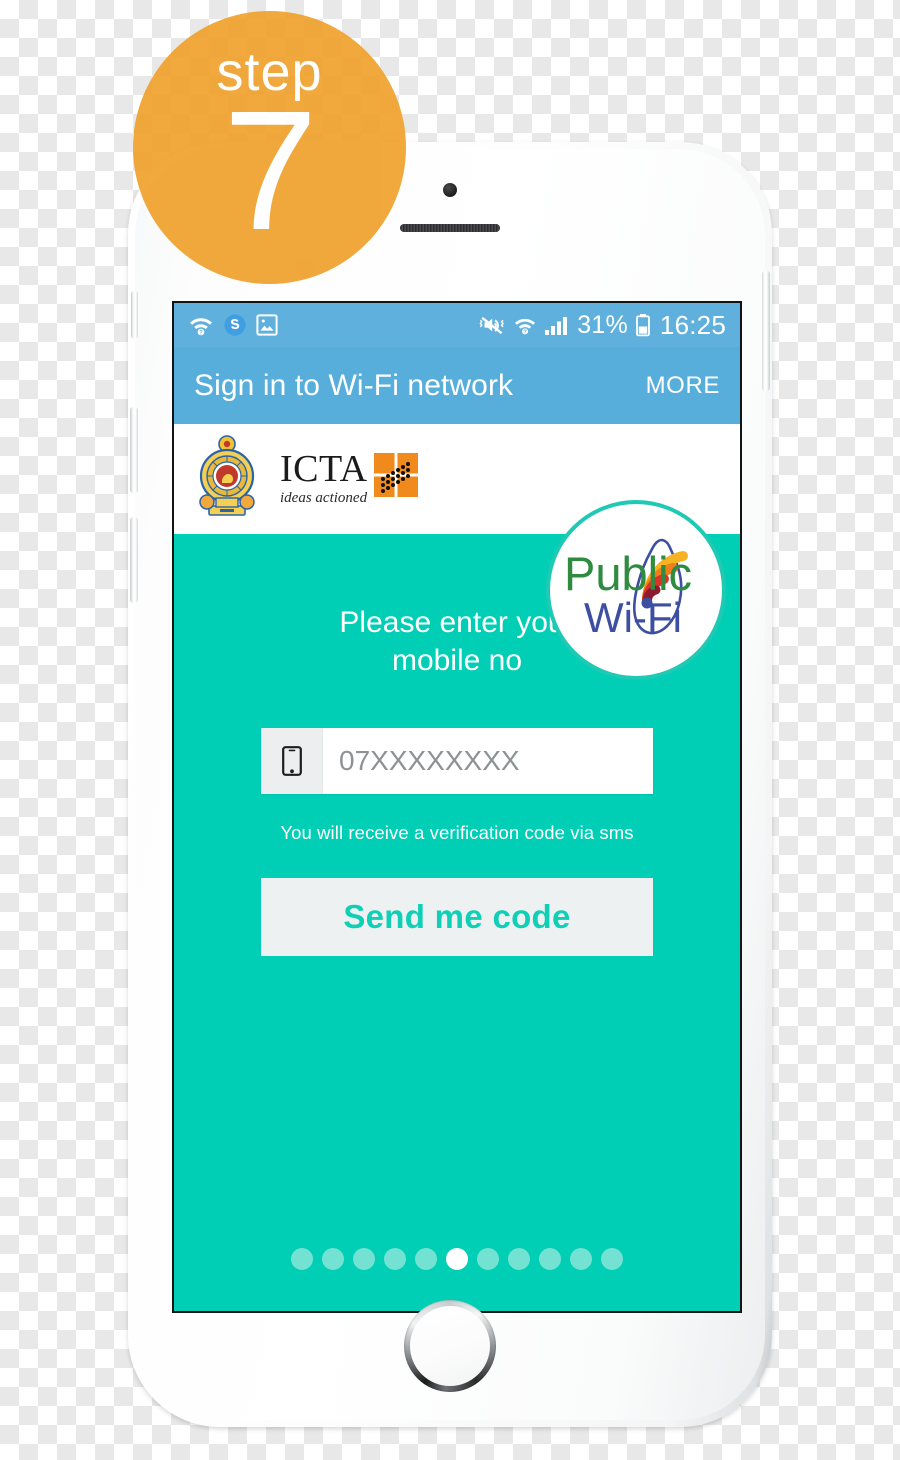  I want to click on page-title: Sign in to Wi-Fi network, so click(354, 385).